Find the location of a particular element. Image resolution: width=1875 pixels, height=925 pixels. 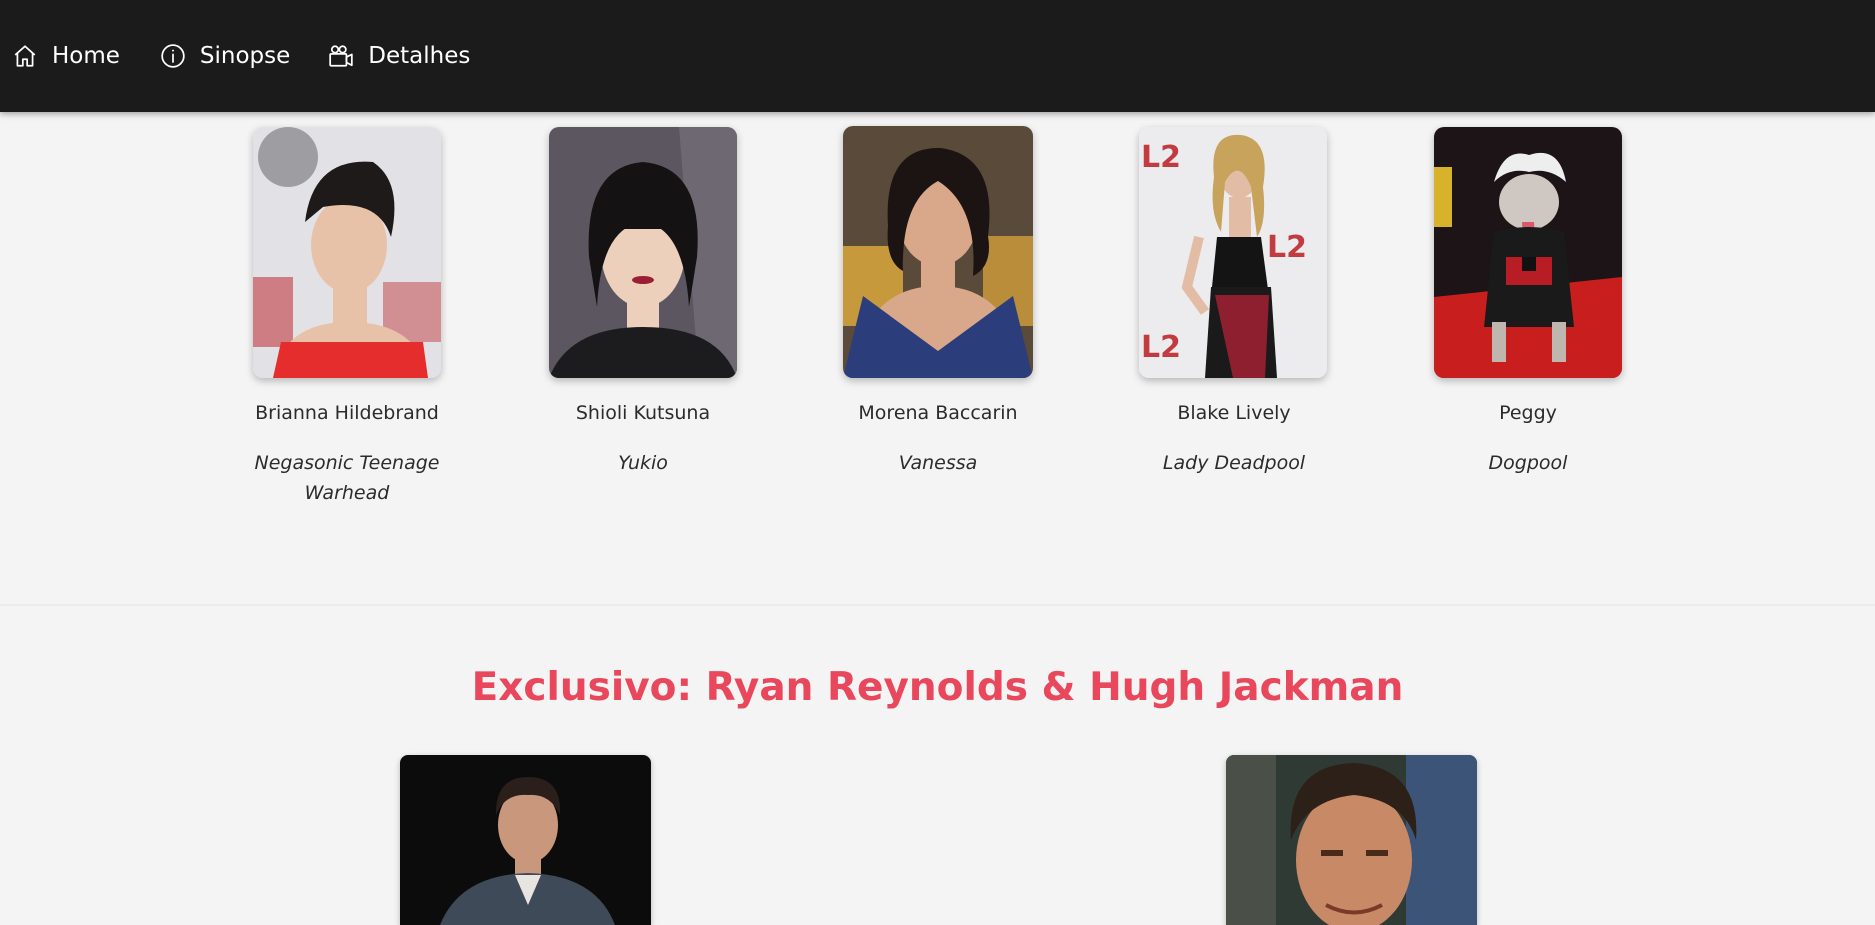

top-navbar: Home Sinopse Detalhes is located at coordinates (937, 56).